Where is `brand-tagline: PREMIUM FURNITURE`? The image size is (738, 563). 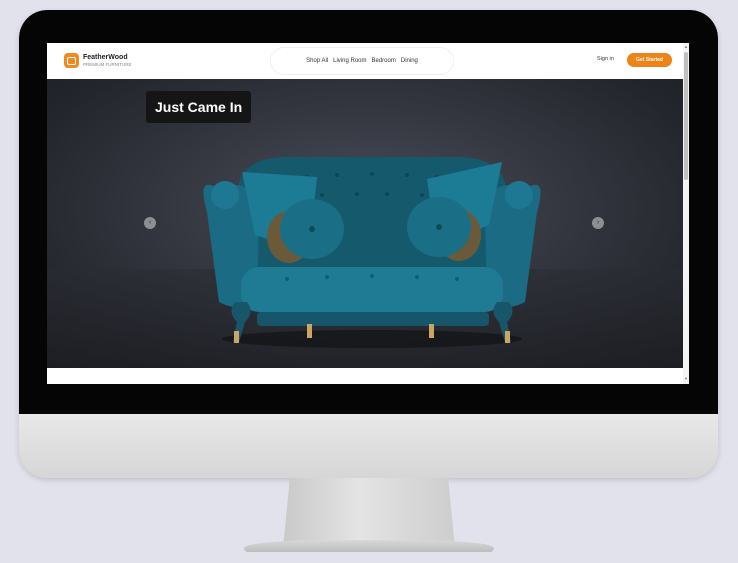 brand-tagline: PREMIUM FURNITURE is located at coordinates (107, 64).